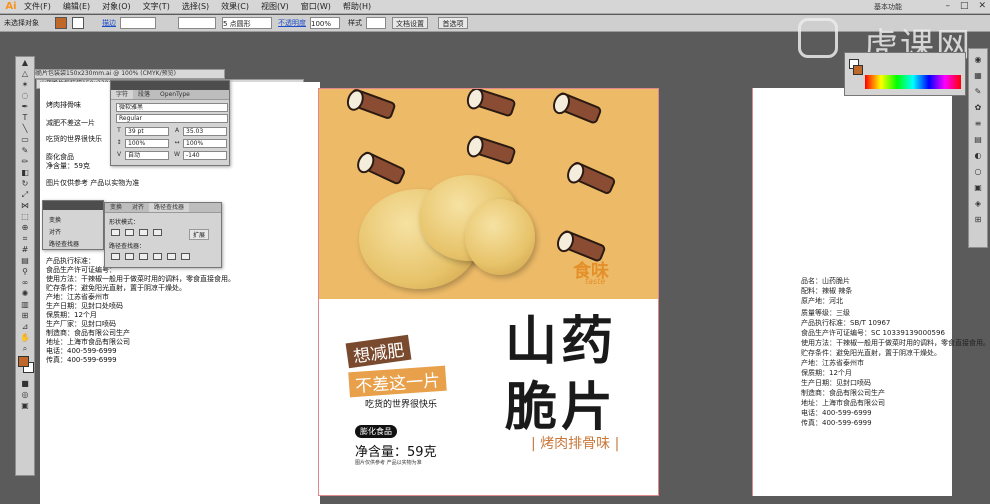 The height and width of the screenshot is (504, 990). What do you see at coordinates (25, 150) in the screenshot?
I see `brush-tool-icon: ✎` at bounding box center [25, 150].